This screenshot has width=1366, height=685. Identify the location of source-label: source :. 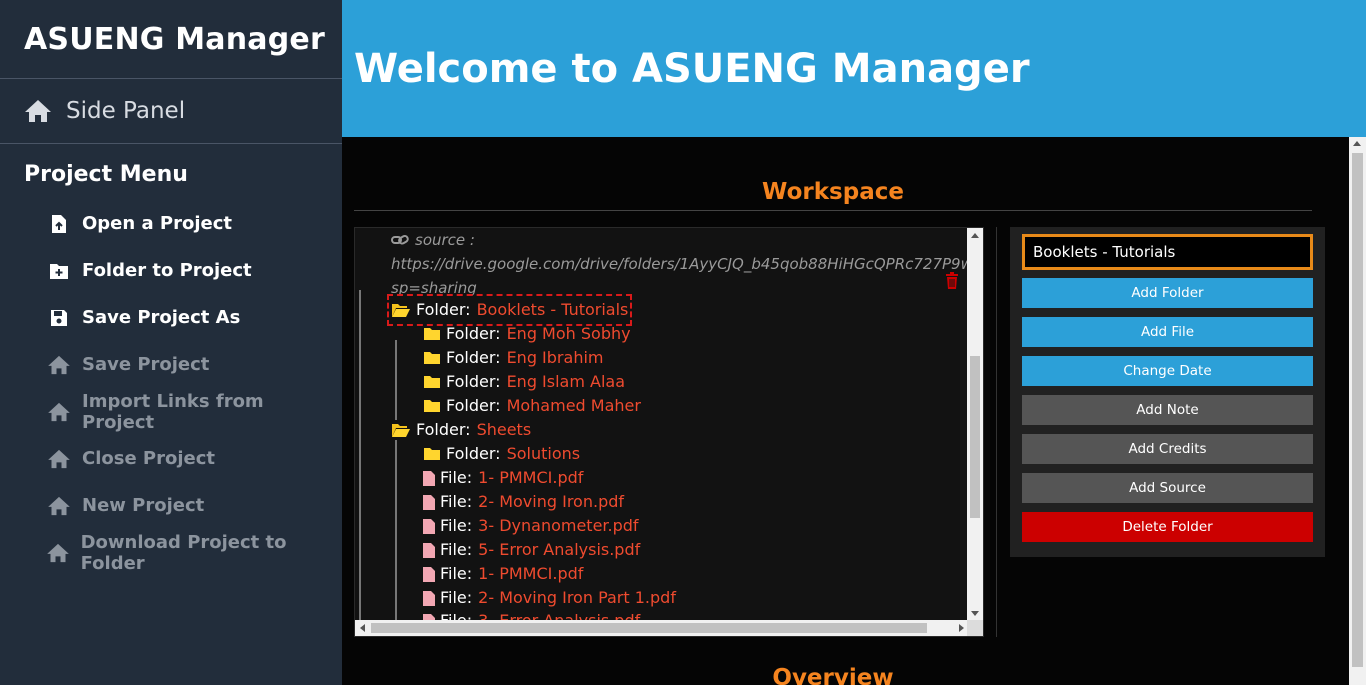
(445, 240).